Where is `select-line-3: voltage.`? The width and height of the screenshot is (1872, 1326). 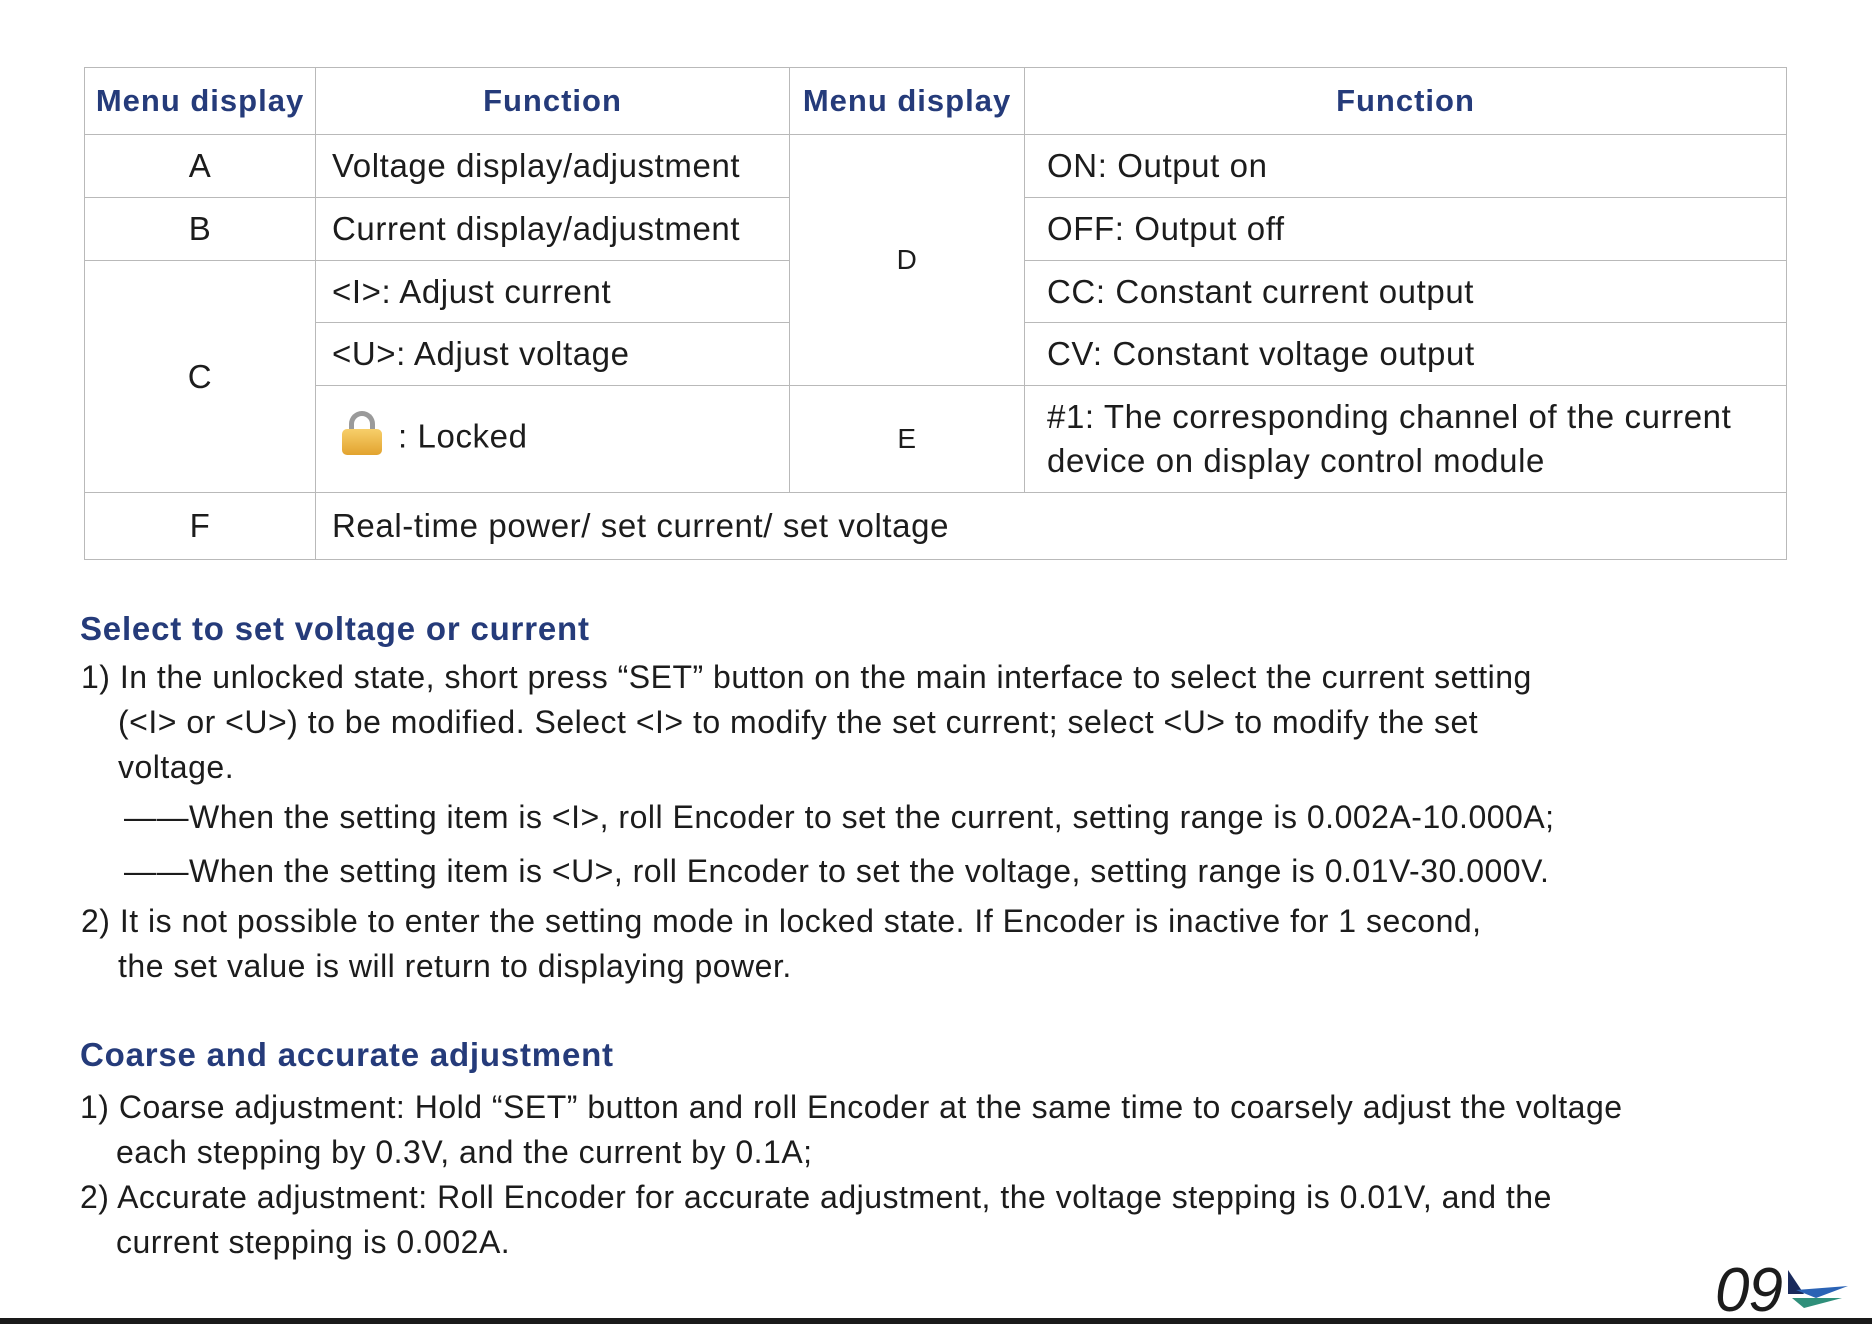
select-line-3: voltage. is located at coordinates (176, 767).